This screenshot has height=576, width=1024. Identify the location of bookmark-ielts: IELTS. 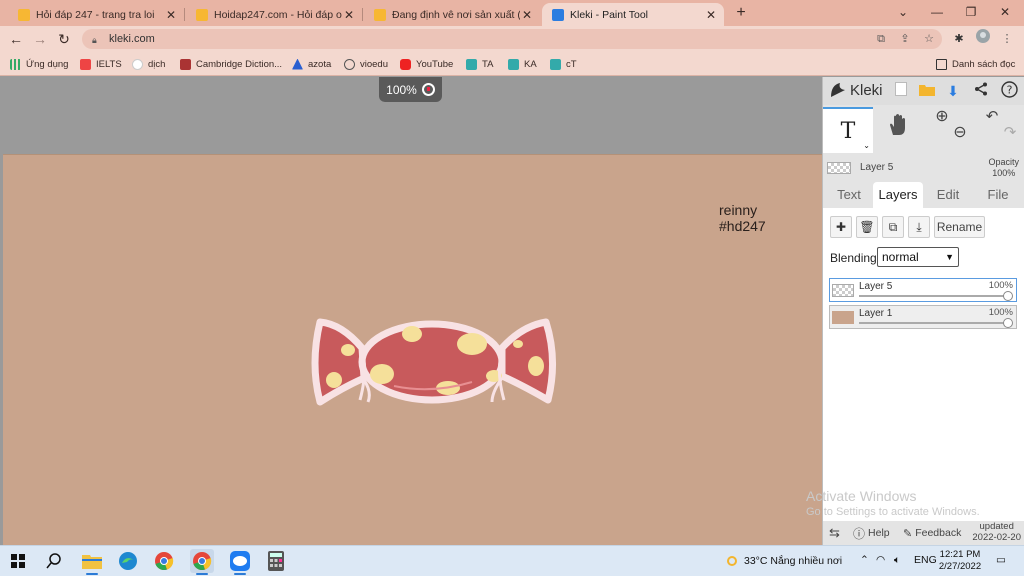
(101, 64).